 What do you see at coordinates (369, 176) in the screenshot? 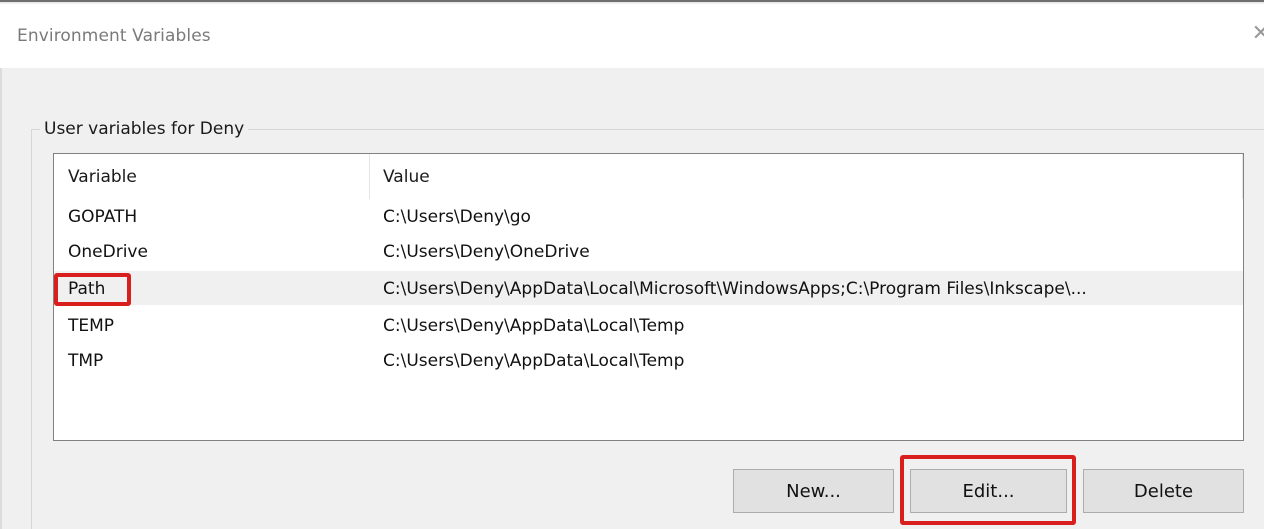
I see `column-separator` at bounding box center [369, 176].